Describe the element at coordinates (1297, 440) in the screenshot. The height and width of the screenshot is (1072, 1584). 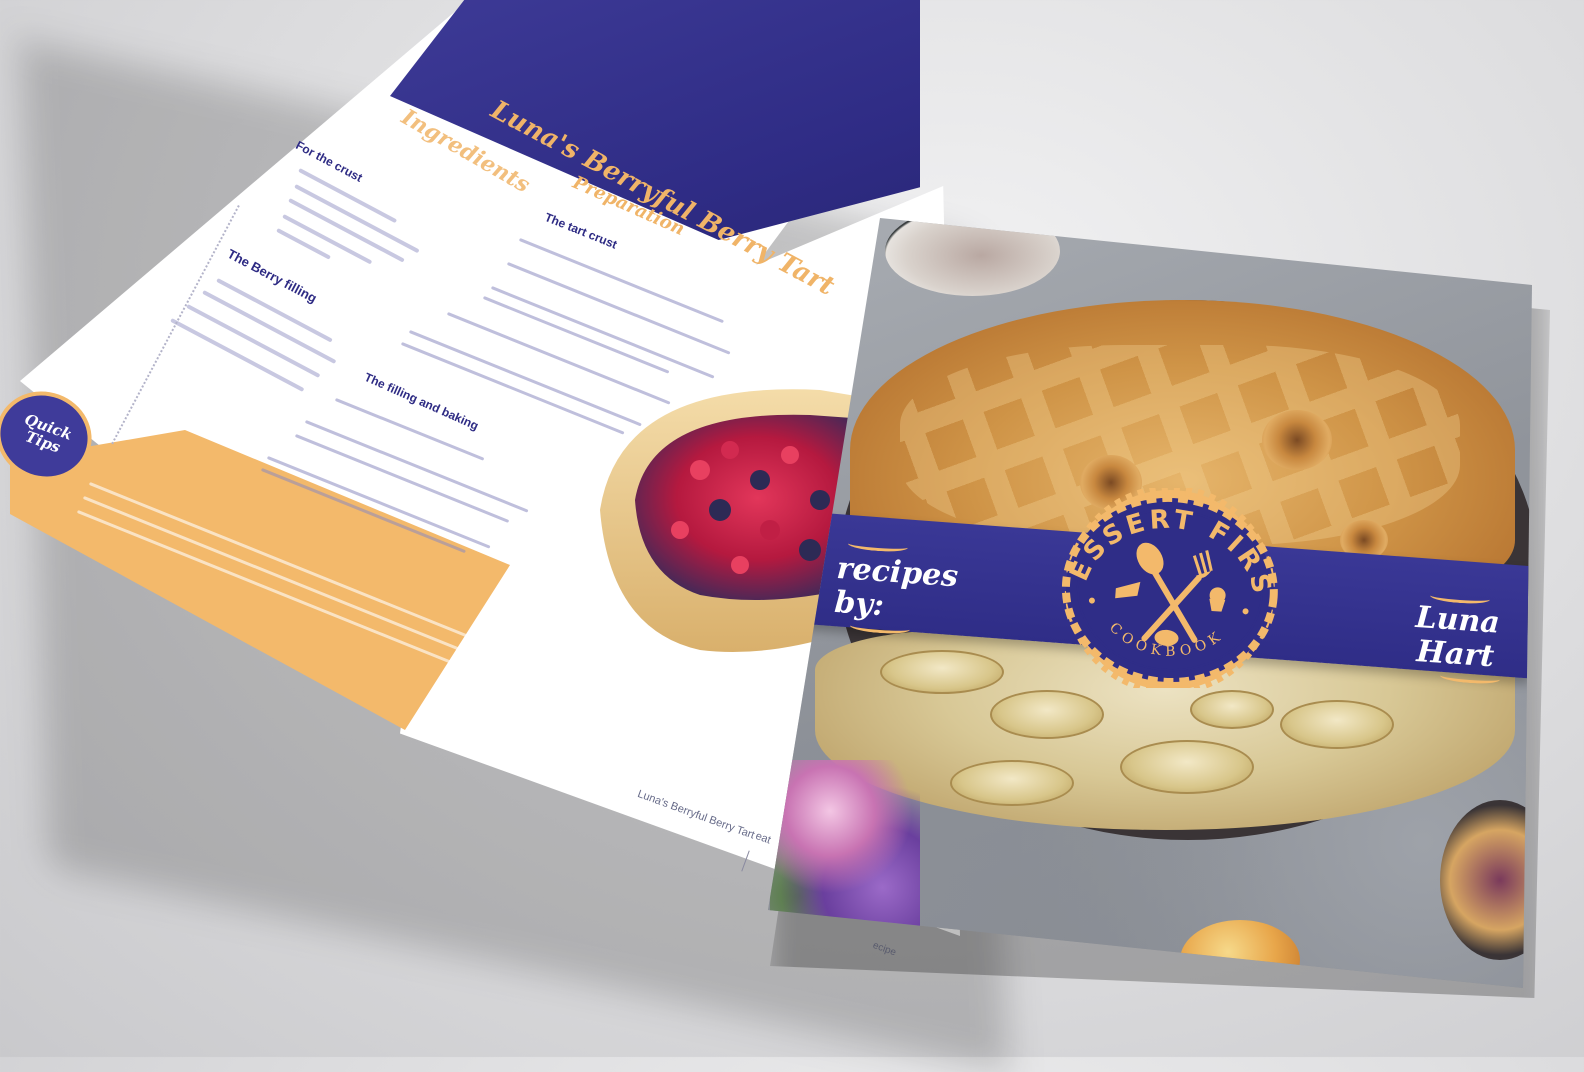
I see `cinnamon-swirl` at that location.